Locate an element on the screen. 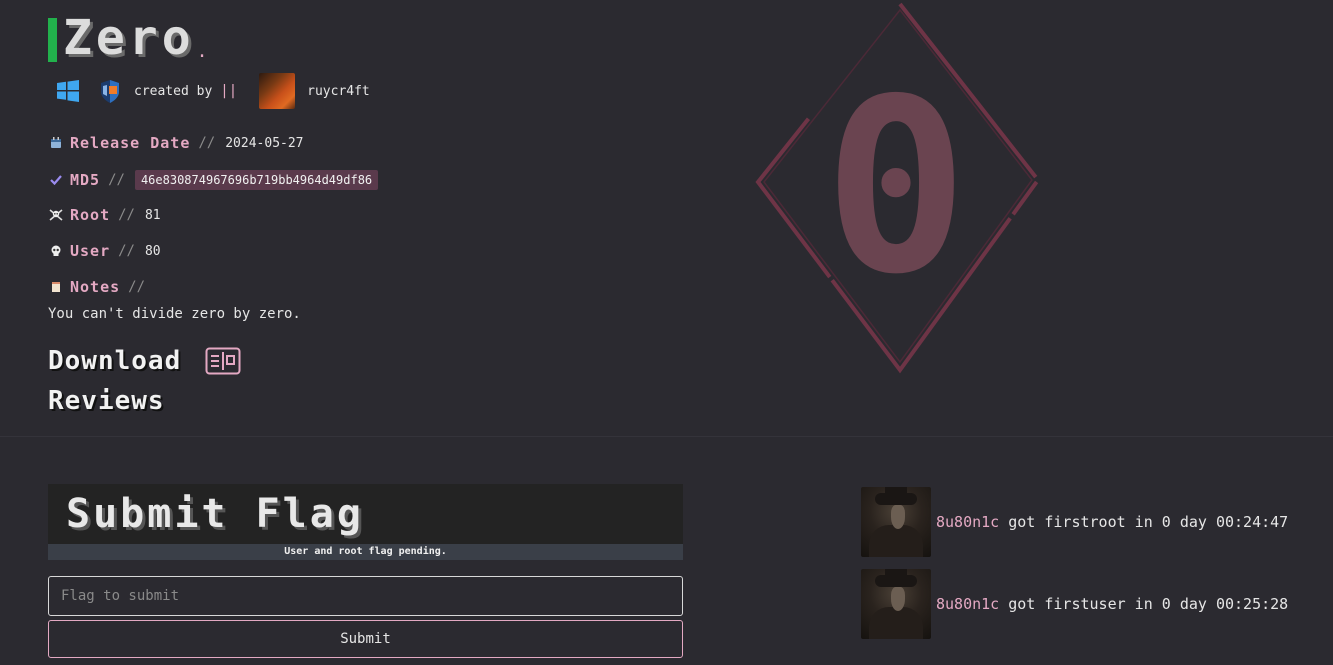  notes-row: Notes // is located at coordinates (101, 287).